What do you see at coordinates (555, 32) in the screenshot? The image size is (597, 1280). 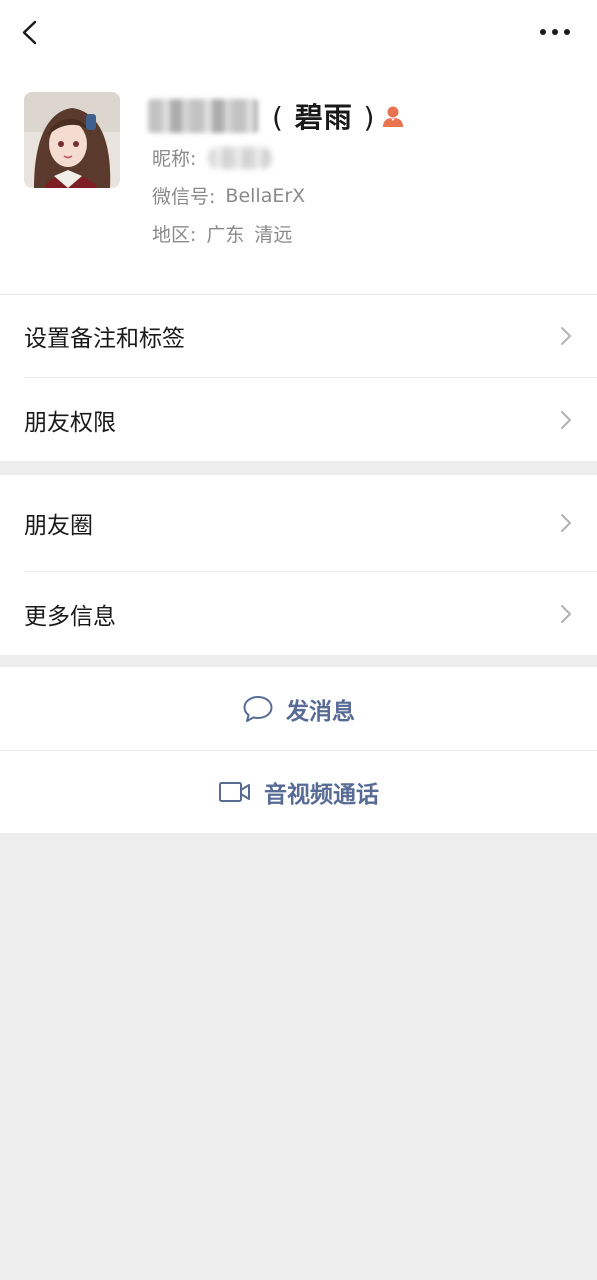 I see `more-dots-icon` at bounding box center [555, 32].